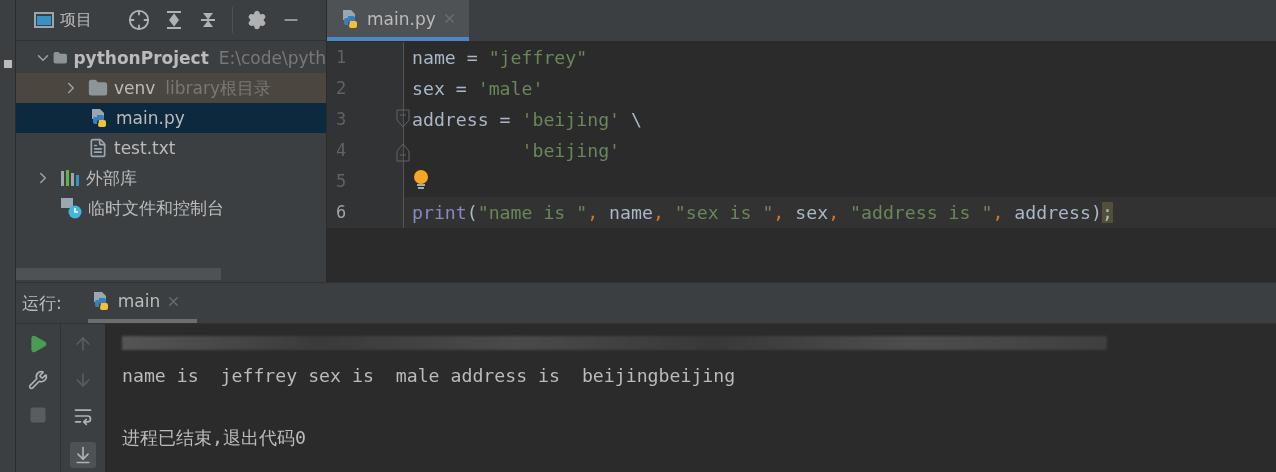  Describe the element at coordinates (570, 150) in the screenshot. I see `code-line: 'beijing'` at that location.